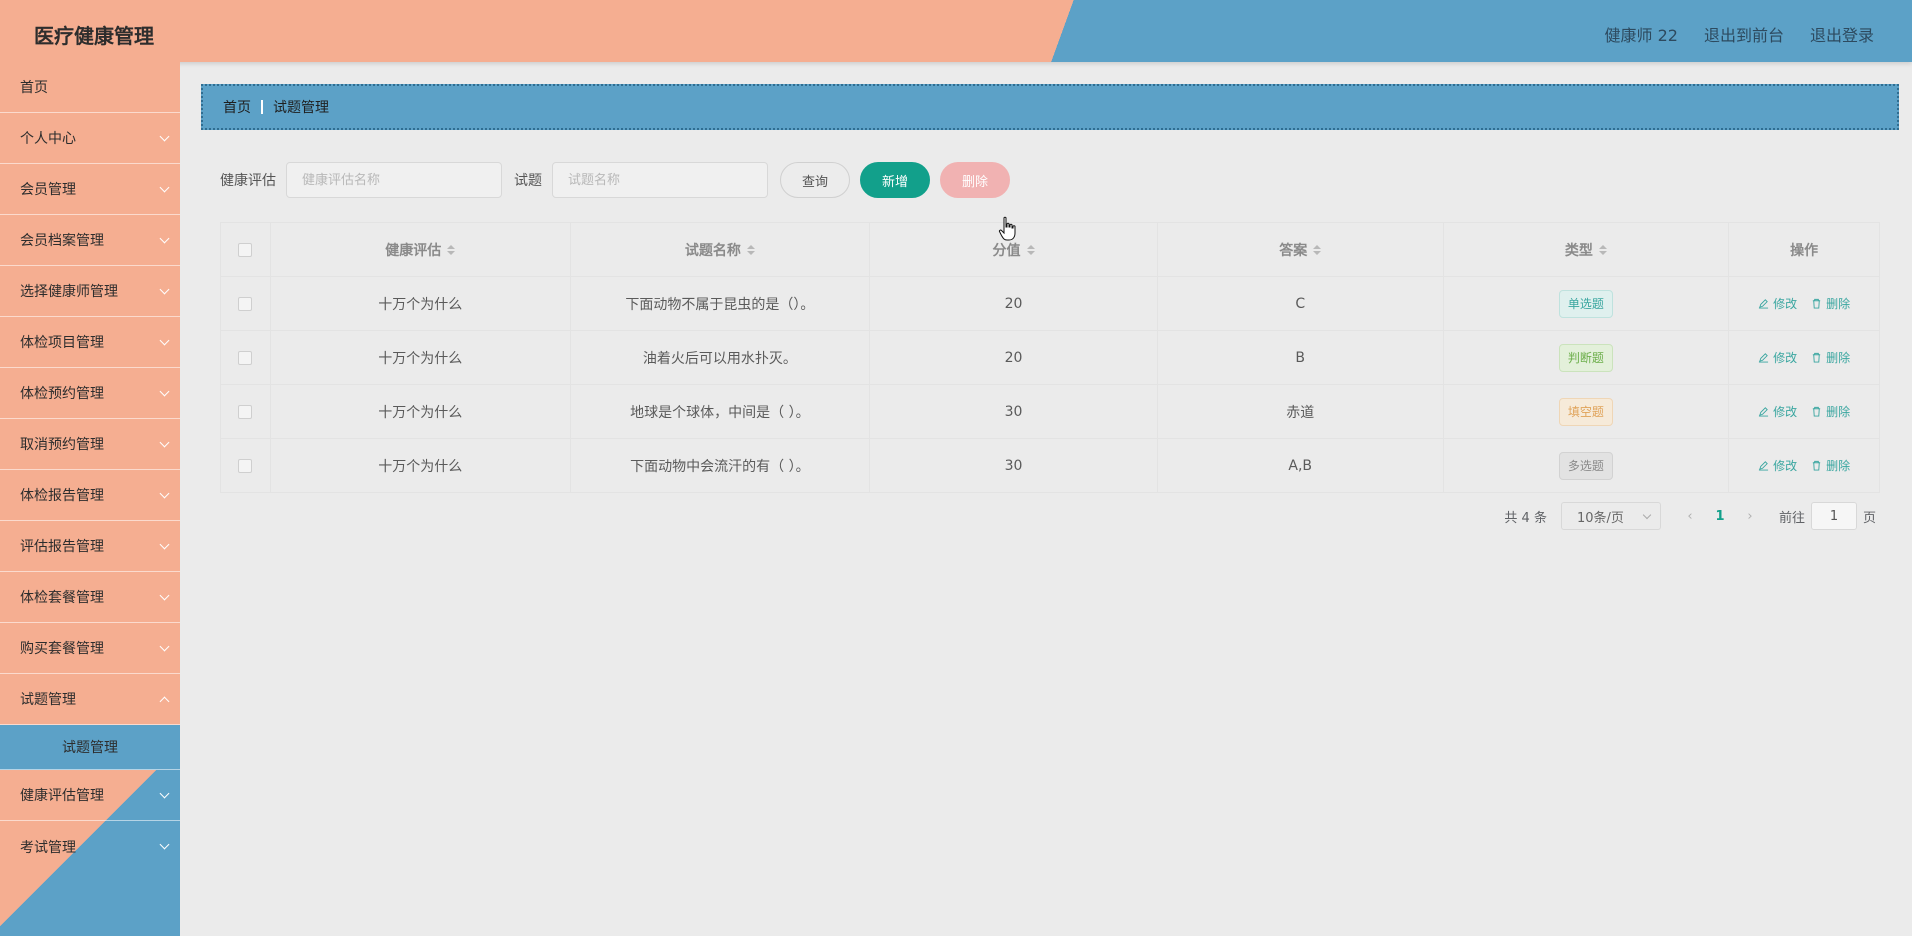 The width and height of the screenshot is (1912, 936). Describe the element at coordinates (1744, 34) in the screenshot. I see `exit-to-front-link: 退出到前台` at that location.